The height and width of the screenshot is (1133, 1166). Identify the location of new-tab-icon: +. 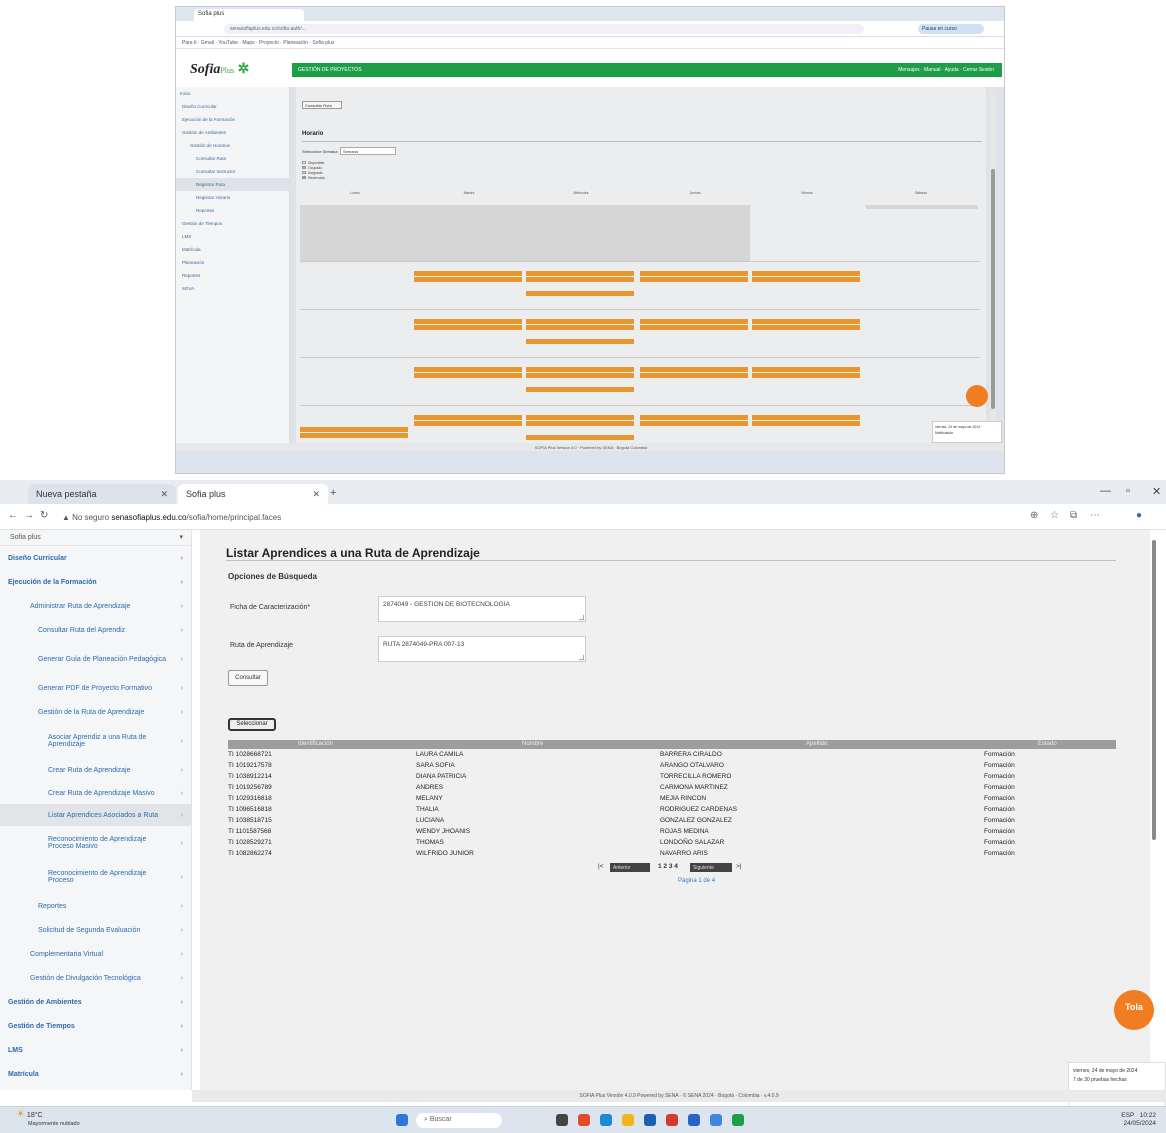
(333, 493).